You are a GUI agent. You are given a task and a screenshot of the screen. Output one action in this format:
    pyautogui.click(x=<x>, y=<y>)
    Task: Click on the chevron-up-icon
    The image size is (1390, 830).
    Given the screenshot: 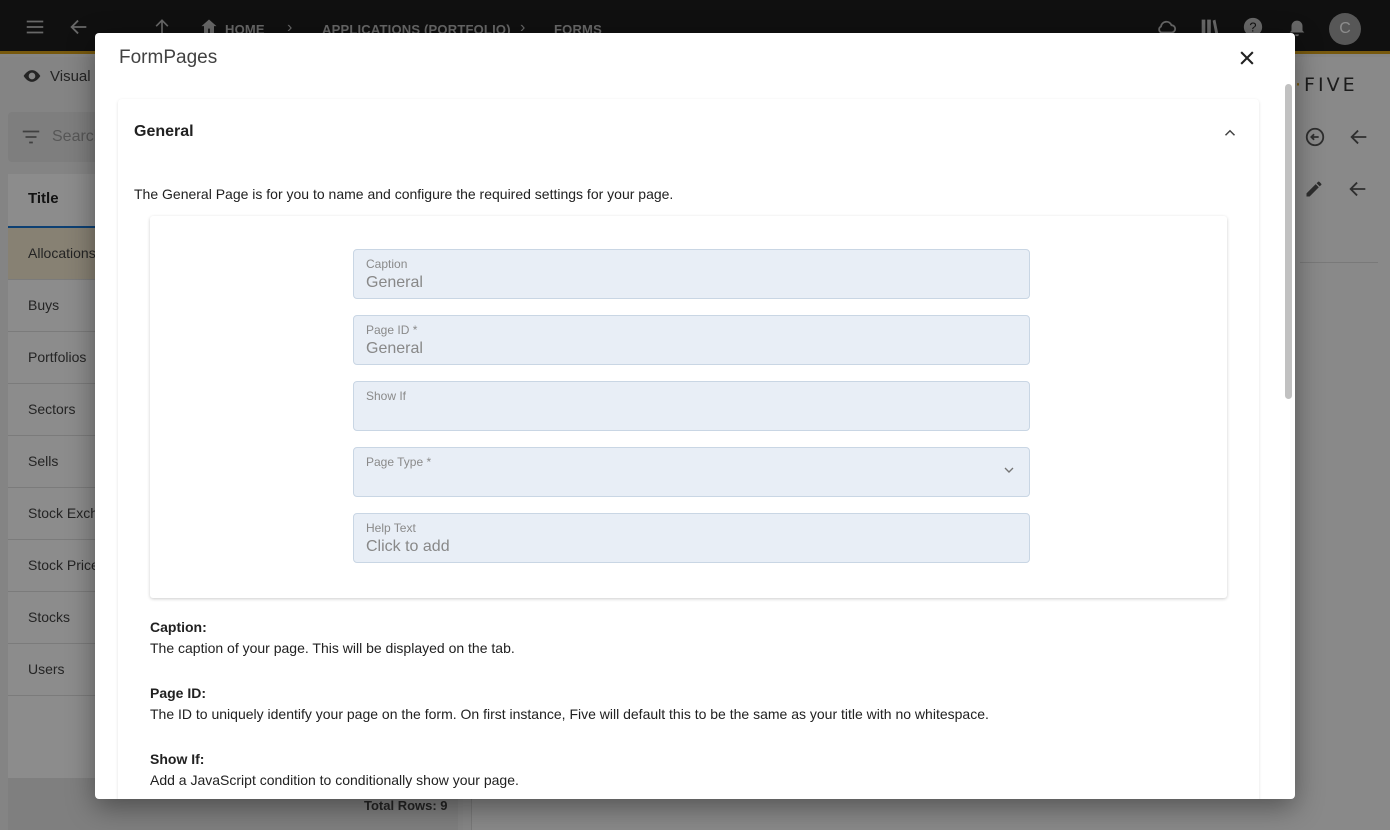 What is the action you would take?
    pyautogui.click(x=1230, y=132)
    